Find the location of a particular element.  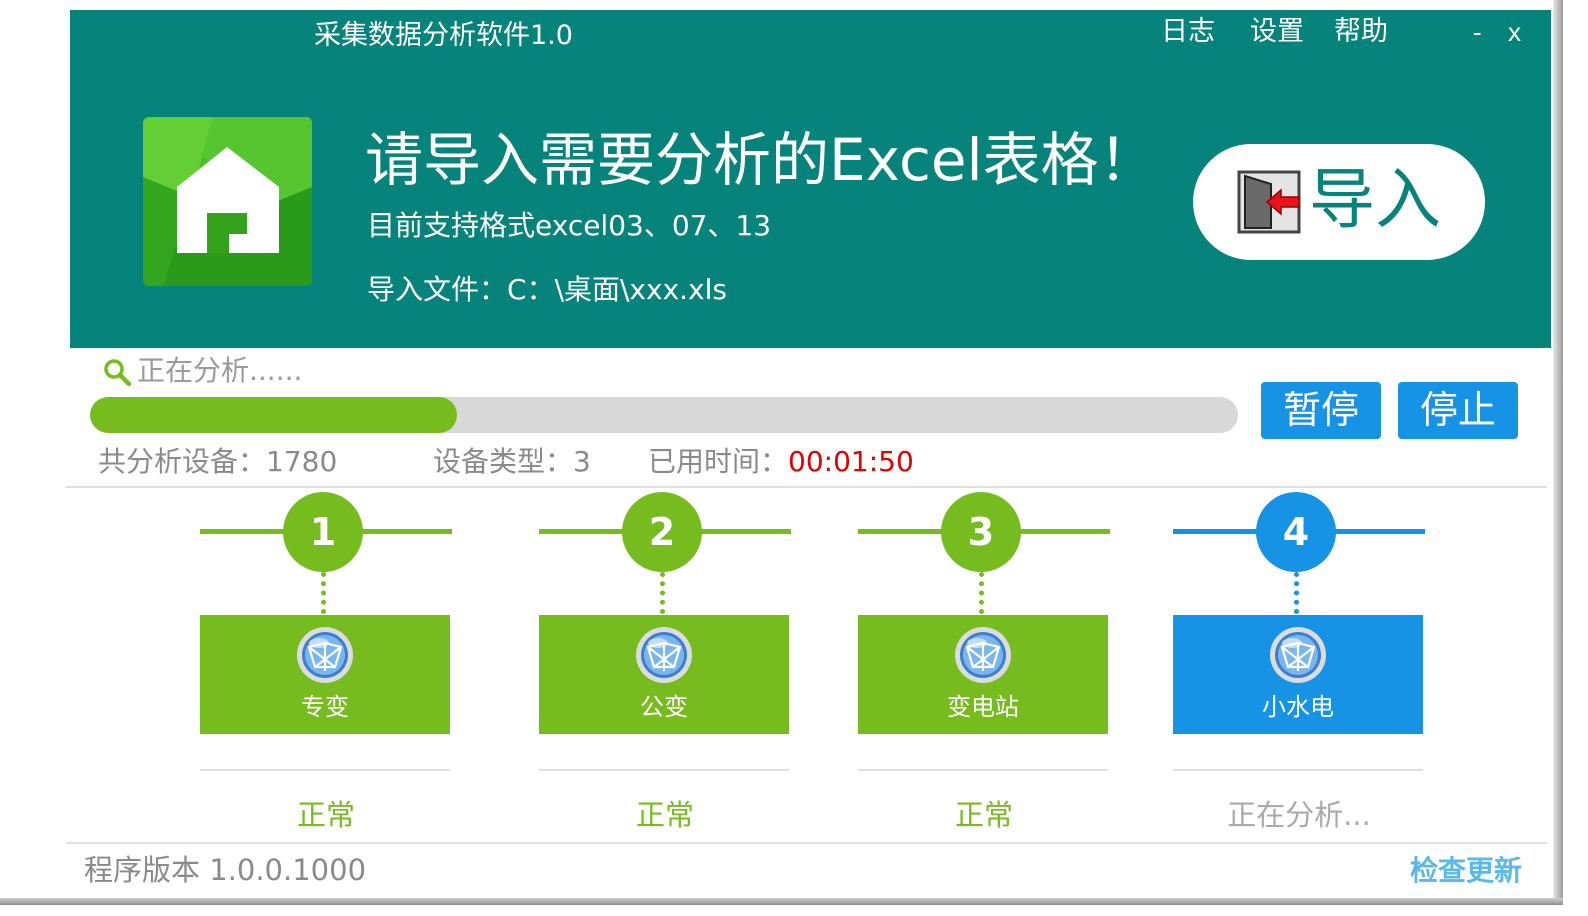

stop-button: 停止 is located at coordinates (1458, 410).